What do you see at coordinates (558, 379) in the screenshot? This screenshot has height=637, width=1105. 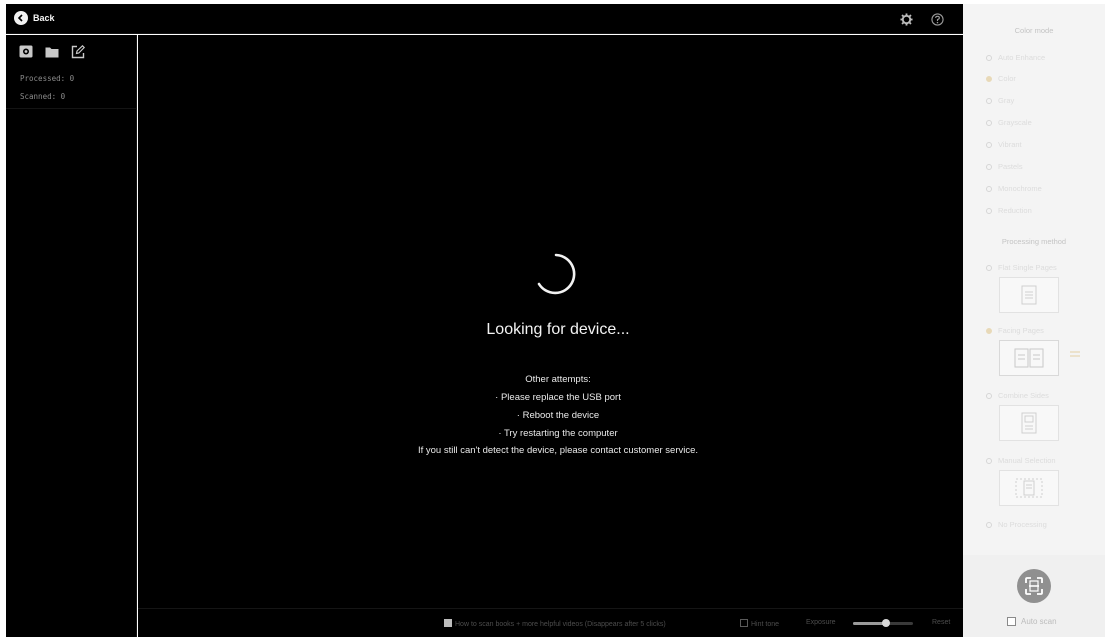 I see `attempts-title: Other attempts:` at bounding box center [558, 379].